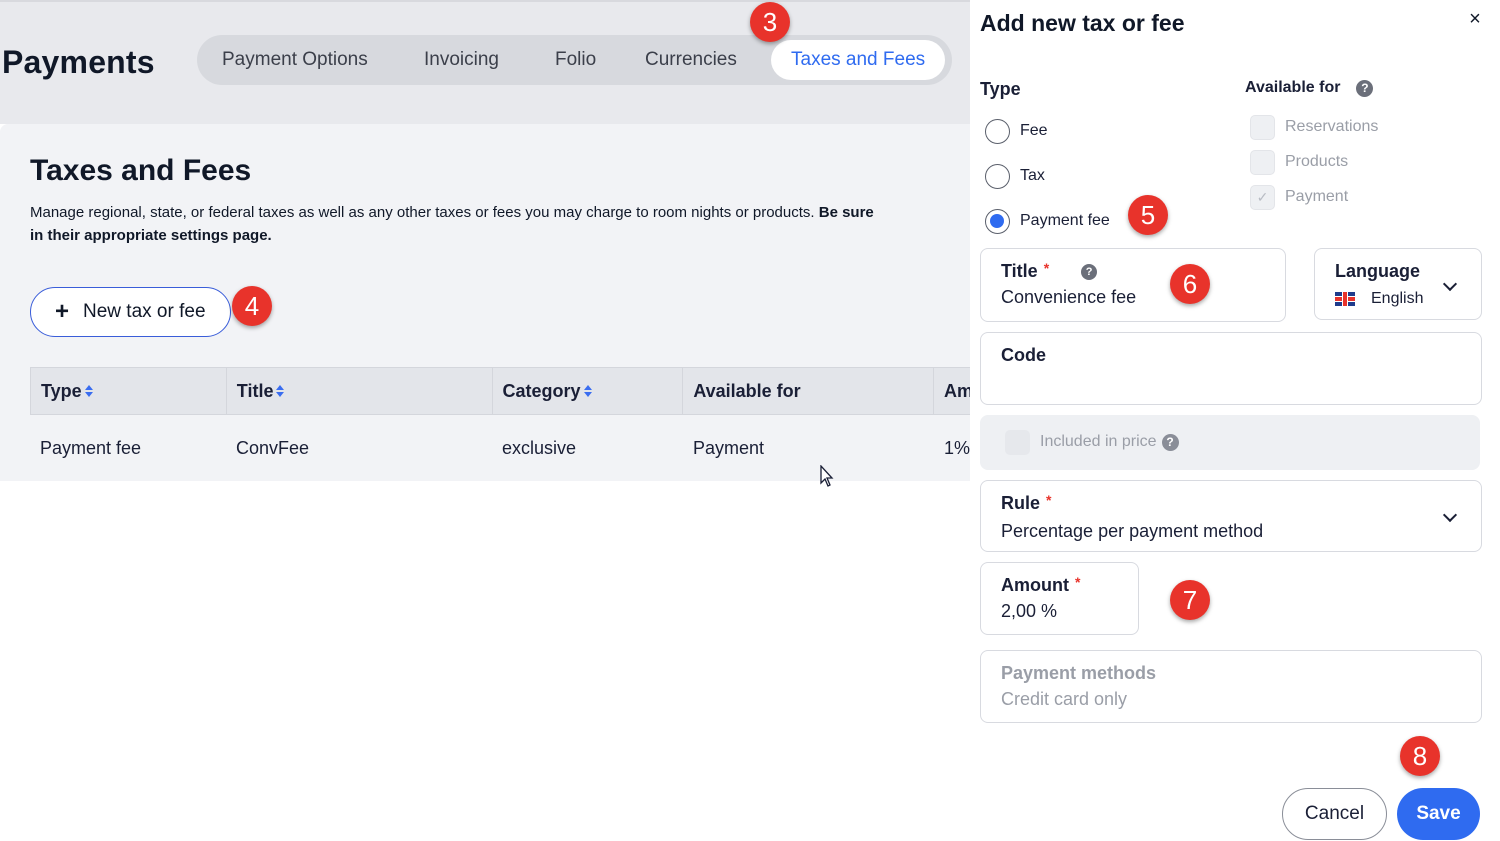 Image resolution: width=1500 pixels, height=841 pixels. I want to click on language-value: English, so click(1379, 299).